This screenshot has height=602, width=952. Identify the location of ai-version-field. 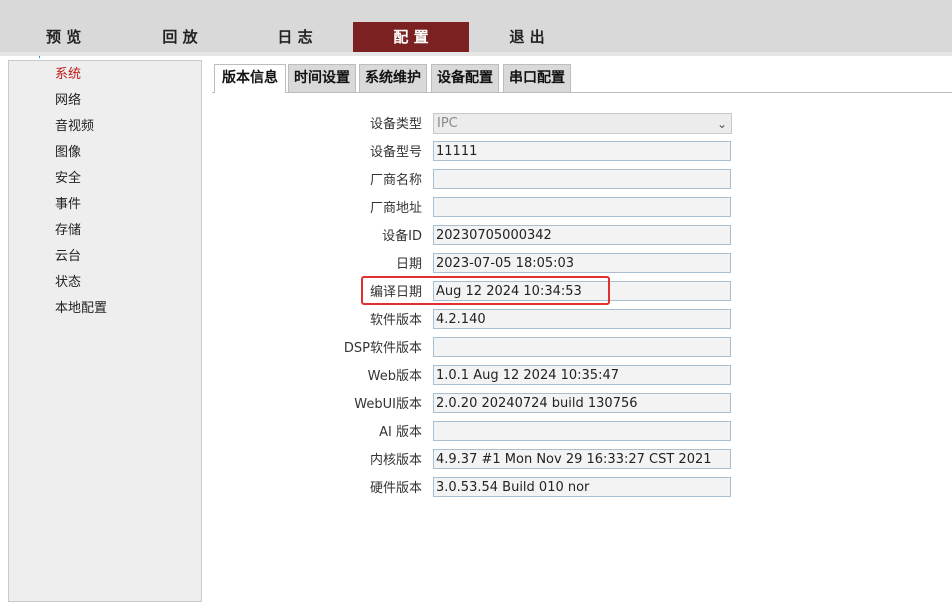
(582, 431).